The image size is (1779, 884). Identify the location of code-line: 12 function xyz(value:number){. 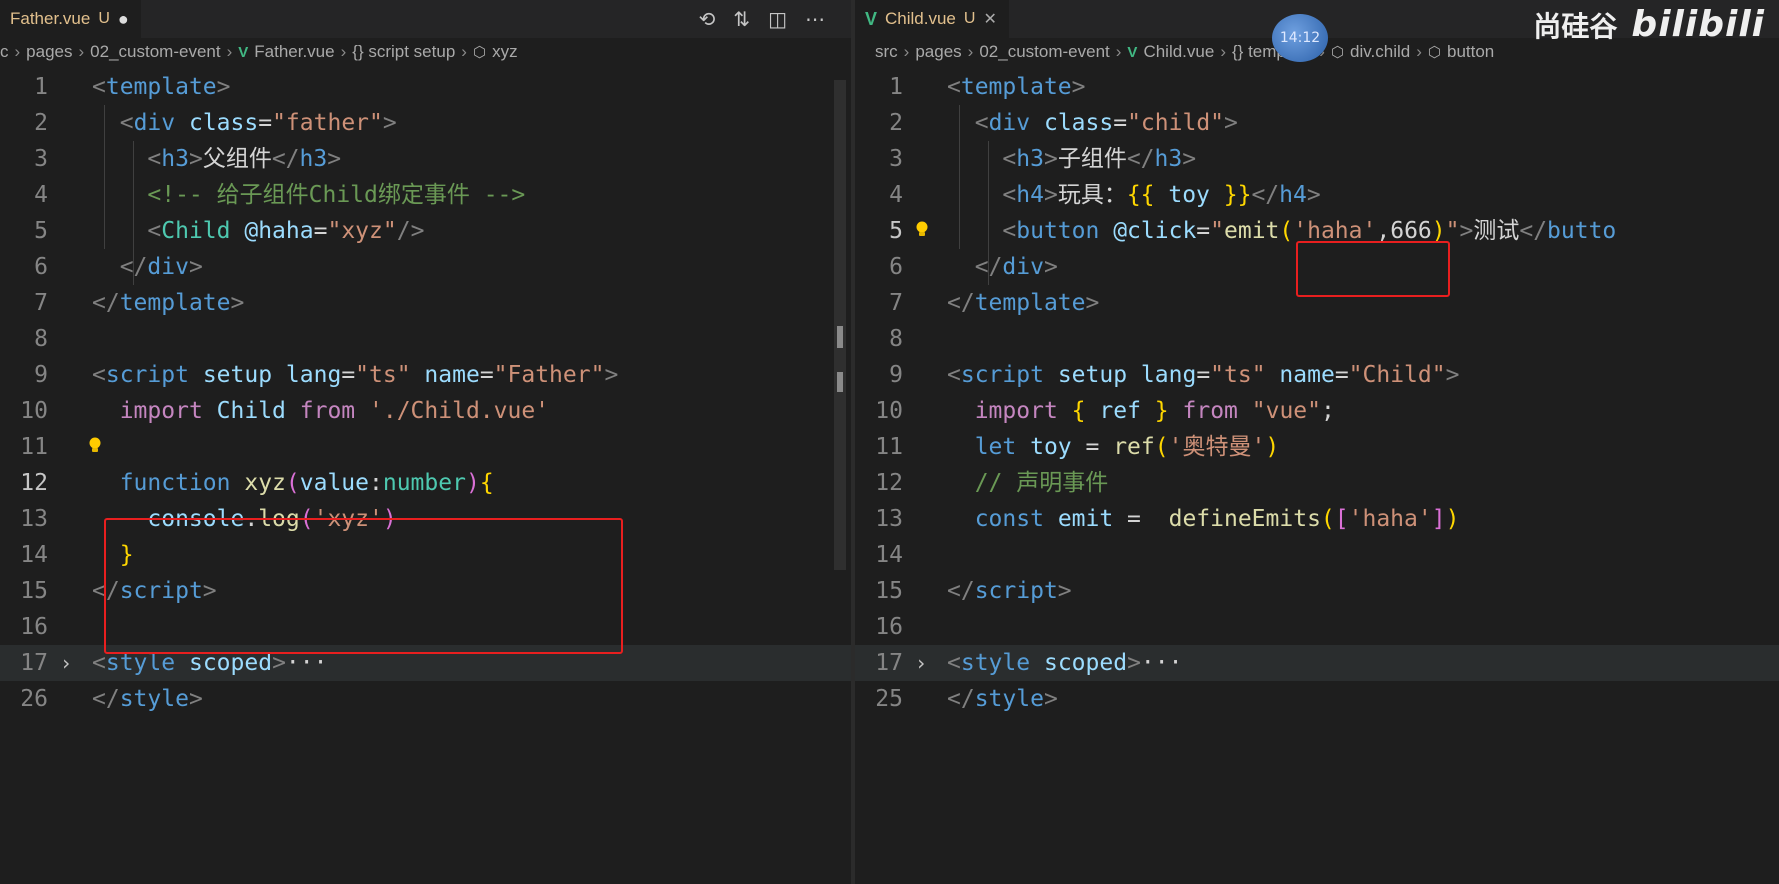
(425, 483).